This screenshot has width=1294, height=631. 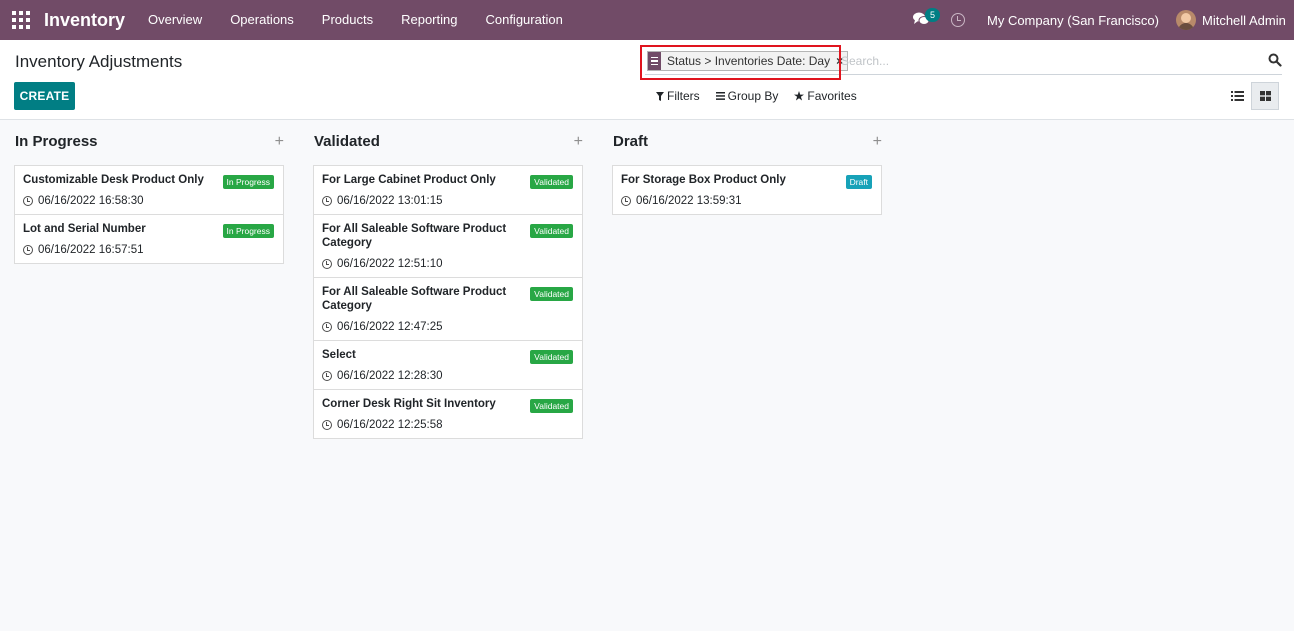 I want to click on activity-clock-icon, so click(x=958, y=20).